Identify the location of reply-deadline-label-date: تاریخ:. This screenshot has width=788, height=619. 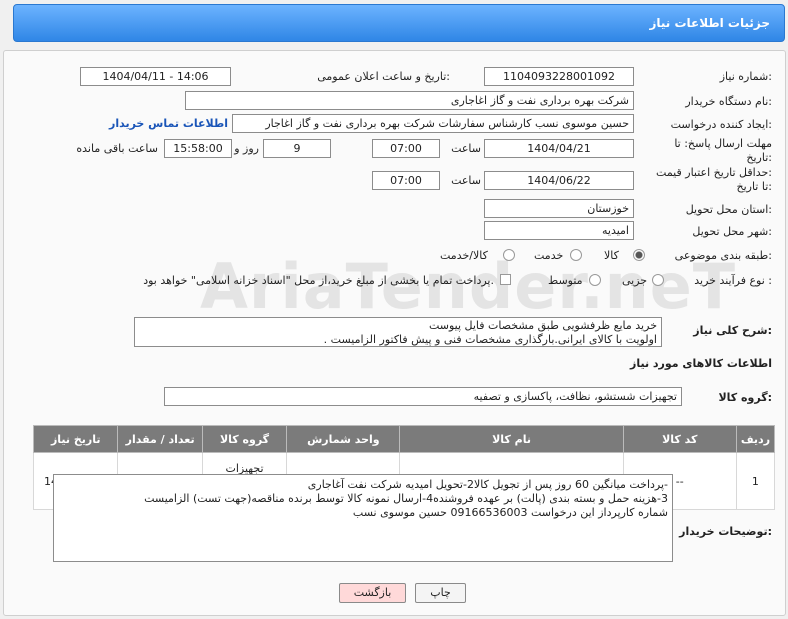
(759, 157).